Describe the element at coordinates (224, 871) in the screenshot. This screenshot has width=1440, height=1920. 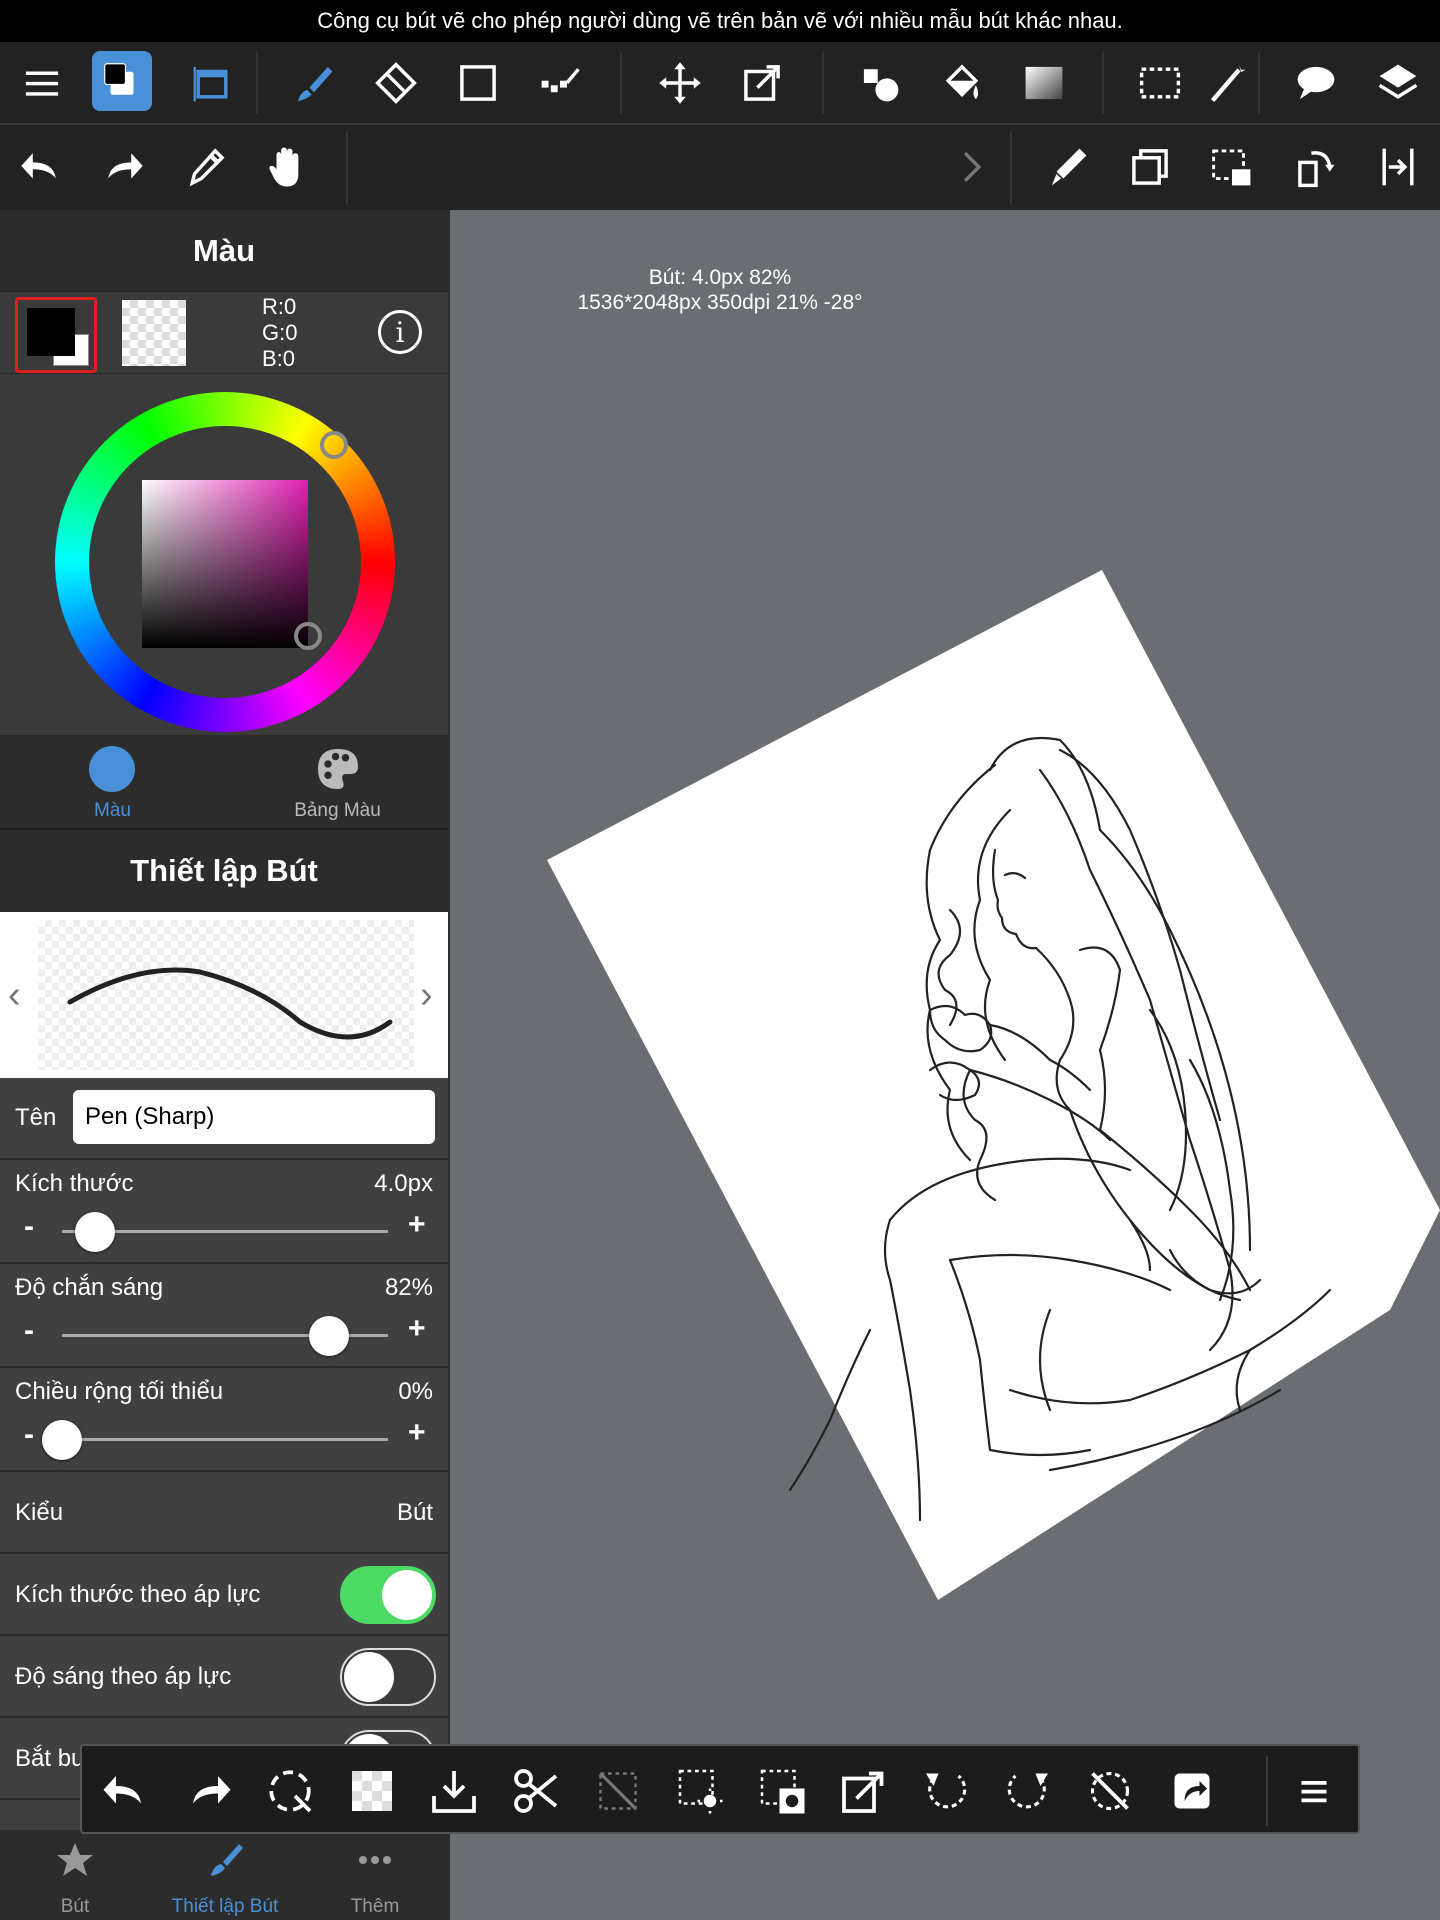
I see `pen-settings-title: Thiết lập Bút` at that location.